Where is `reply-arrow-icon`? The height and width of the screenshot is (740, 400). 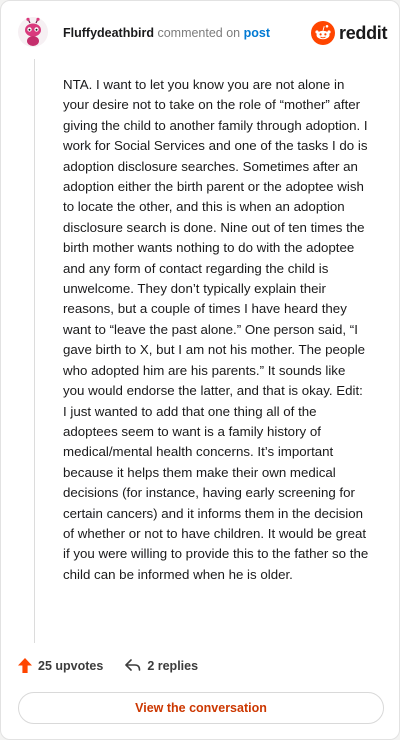
reply-arrow-icon is located at coordinates (133, 665).